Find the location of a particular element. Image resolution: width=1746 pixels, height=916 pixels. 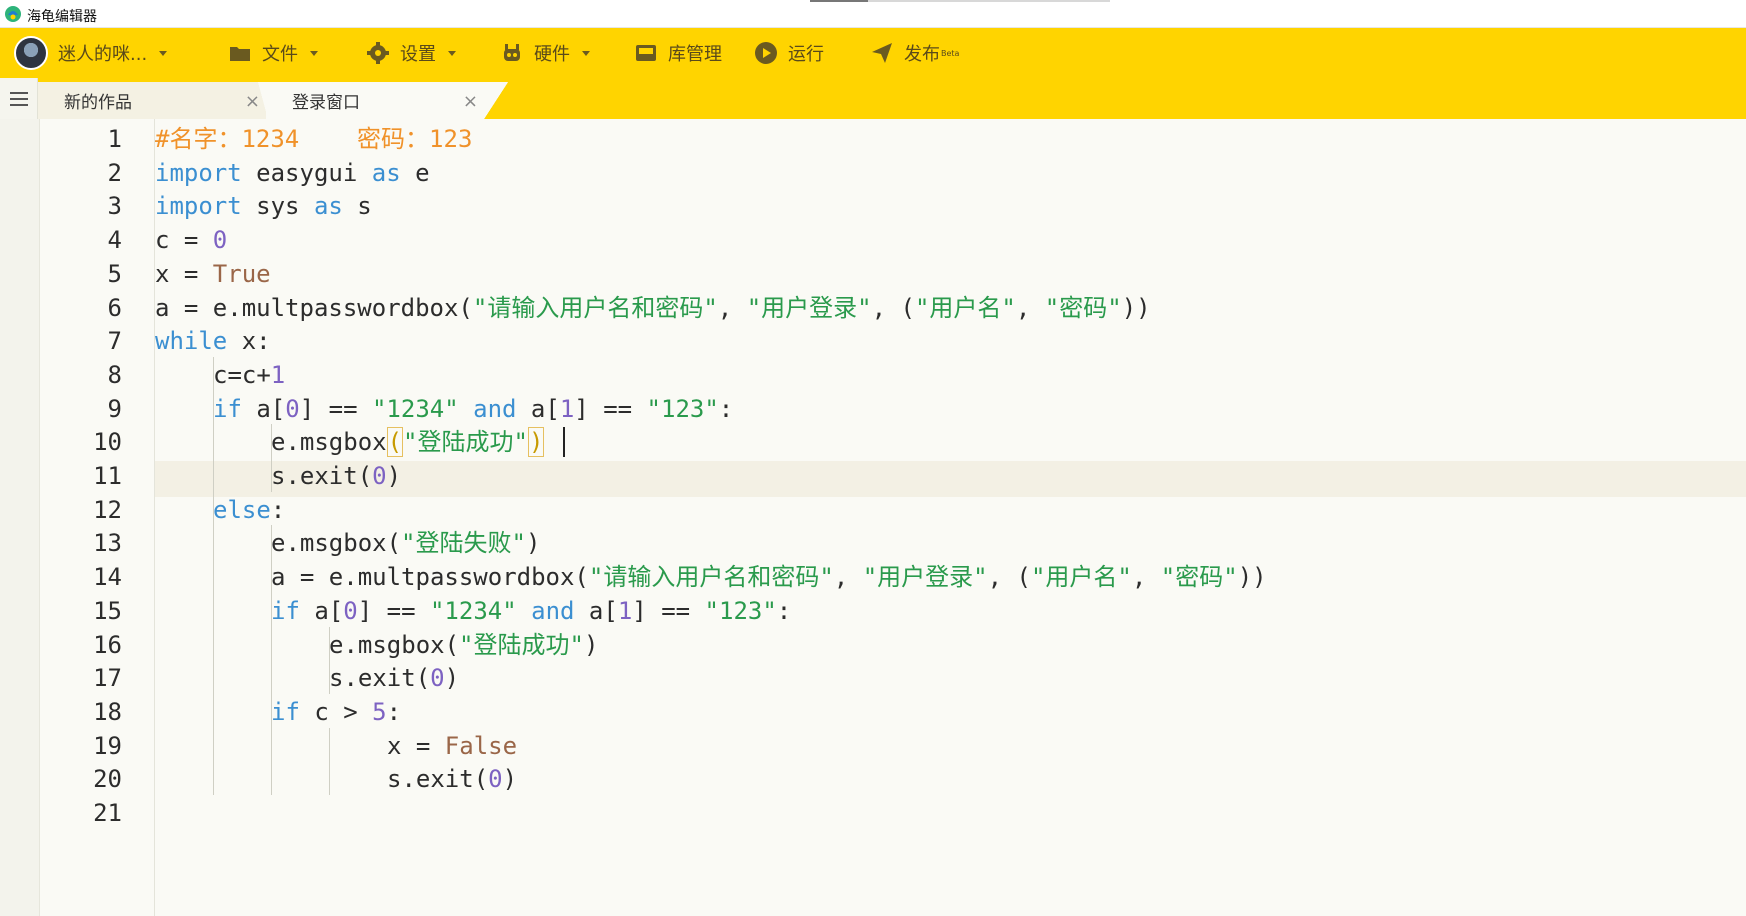

code-token: e.msgbox( is located at coordinates (336, 543).